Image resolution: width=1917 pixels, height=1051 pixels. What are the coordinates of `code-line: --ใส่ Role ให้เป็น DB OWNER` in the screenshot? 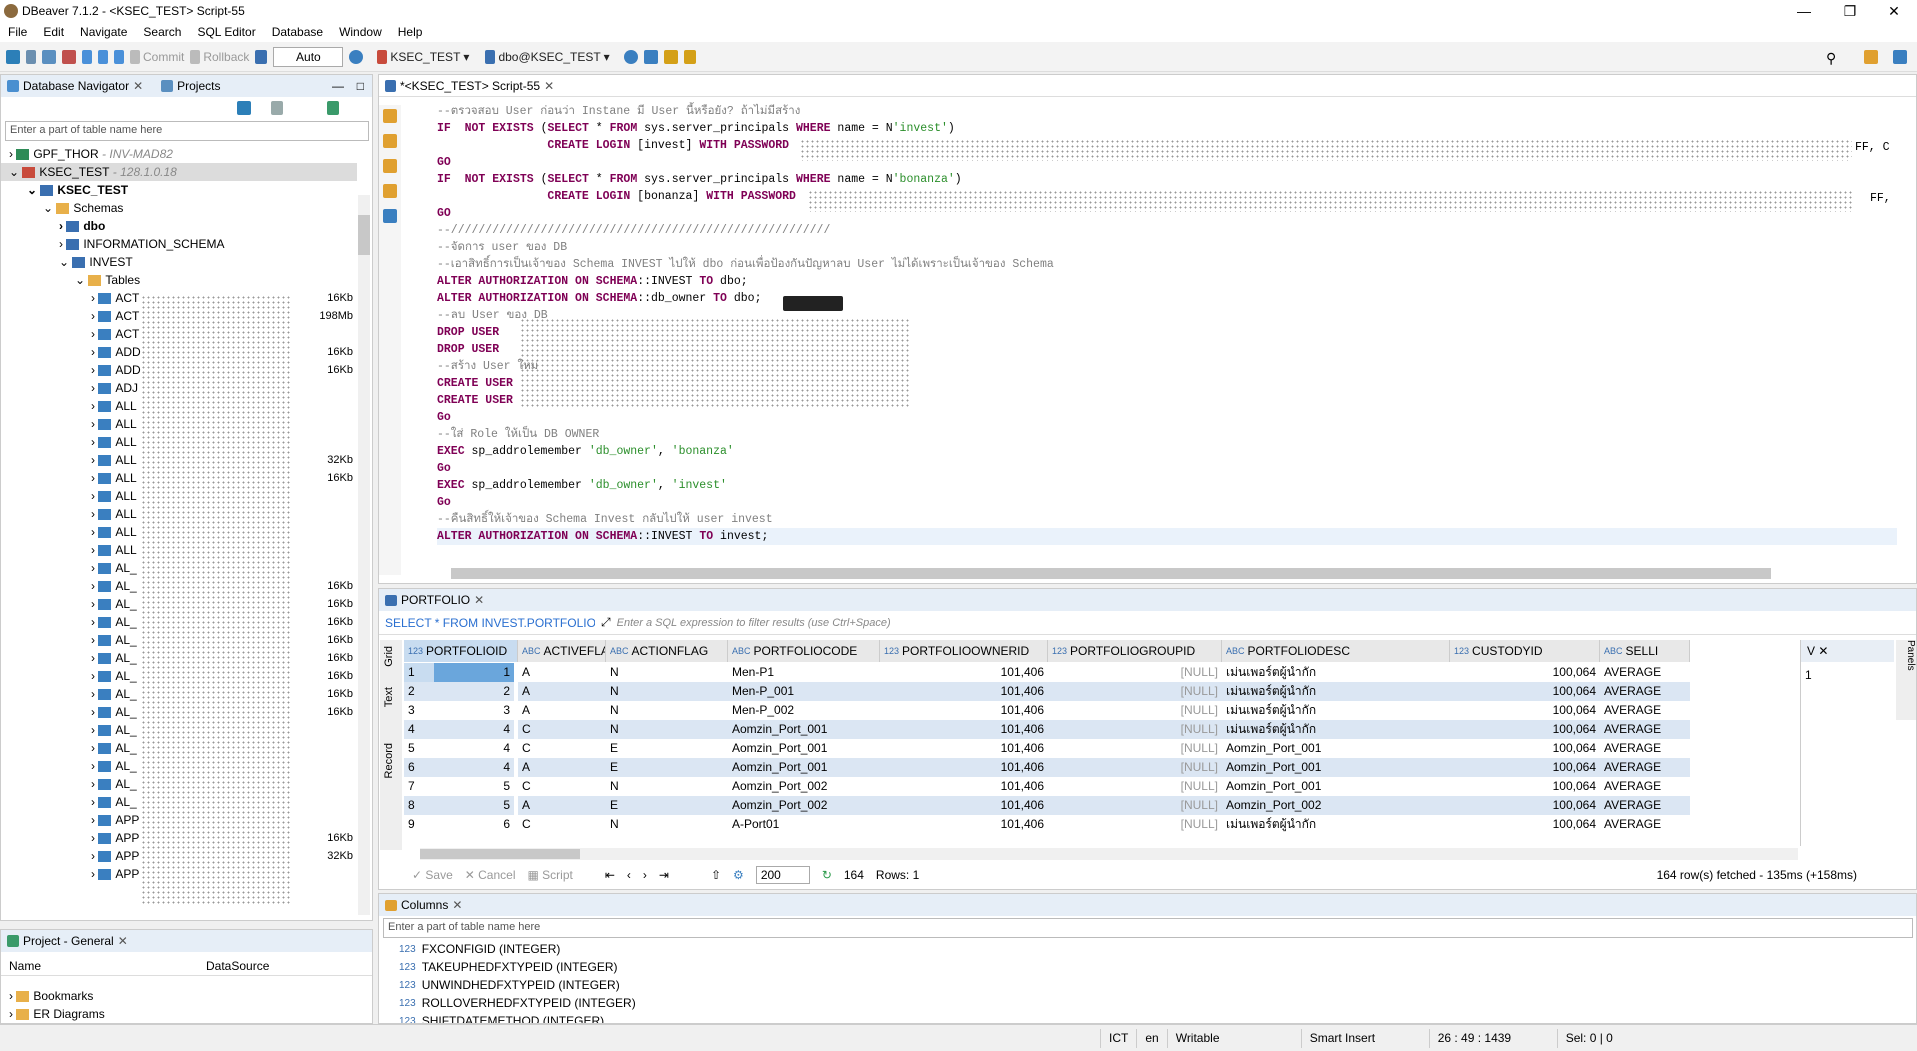 It's located at (518, 434).